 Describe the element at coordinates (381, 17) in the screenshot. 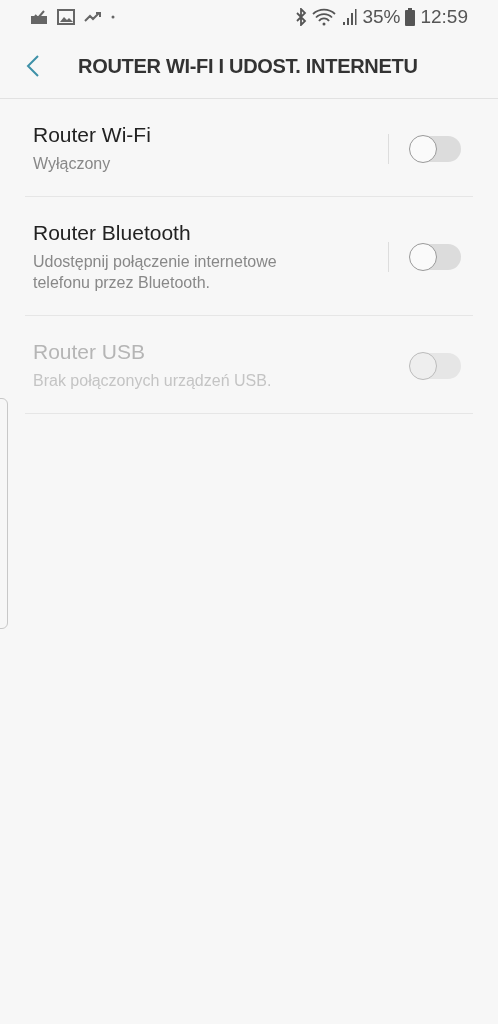

I see `battery-percentage: 35%` at that location.